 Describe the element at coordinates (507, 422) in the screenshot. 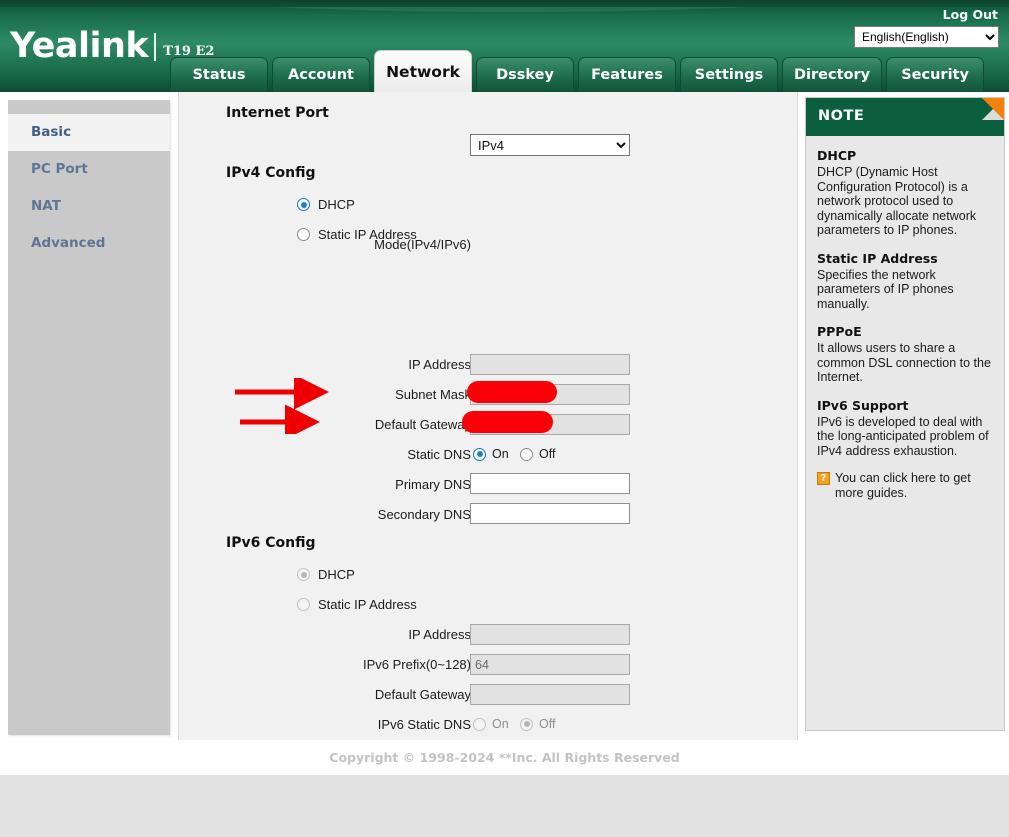

I see `redaction-secondary-dns` at that location.